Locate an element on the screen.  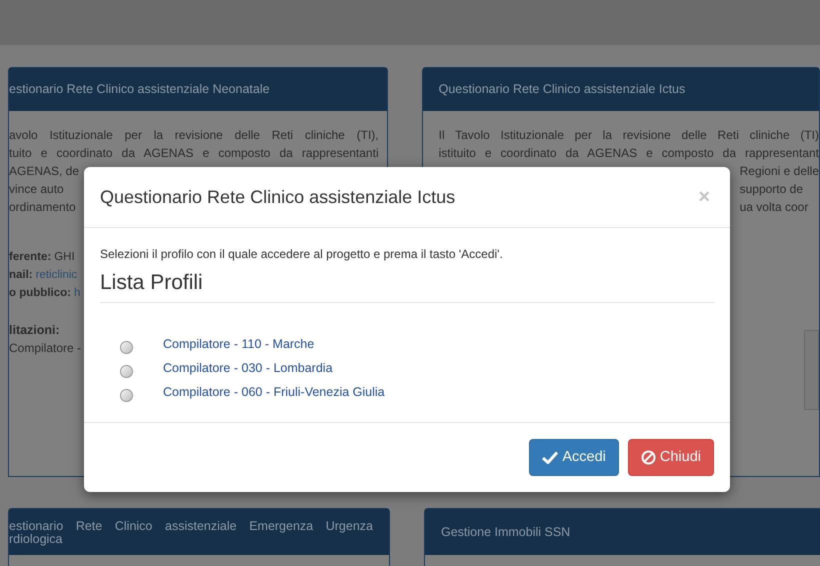
card-title: Questionario Rete Clinico assistenziale Ictus is located at coordinates (562, 89).